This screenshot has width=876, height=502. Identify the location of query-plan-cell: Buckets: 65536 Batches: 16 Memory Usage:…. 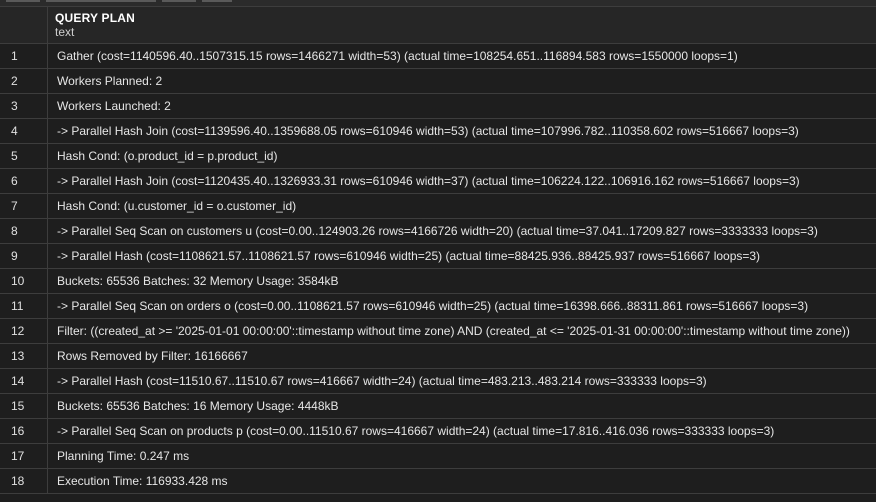
(462, 406).